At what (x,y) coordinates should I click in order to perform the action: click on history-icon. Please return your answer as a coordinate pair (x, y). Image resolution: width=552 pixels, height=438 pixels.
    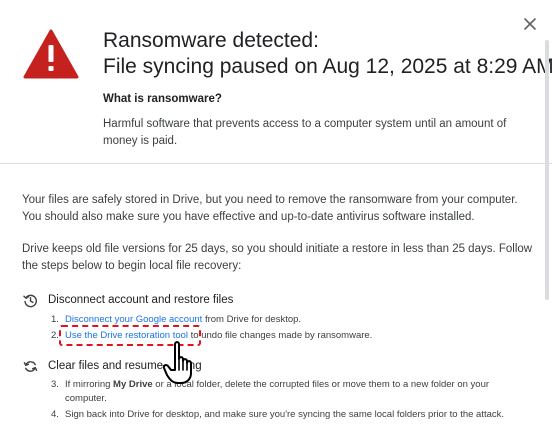
    Looking at the image, I should click on (30, 300).